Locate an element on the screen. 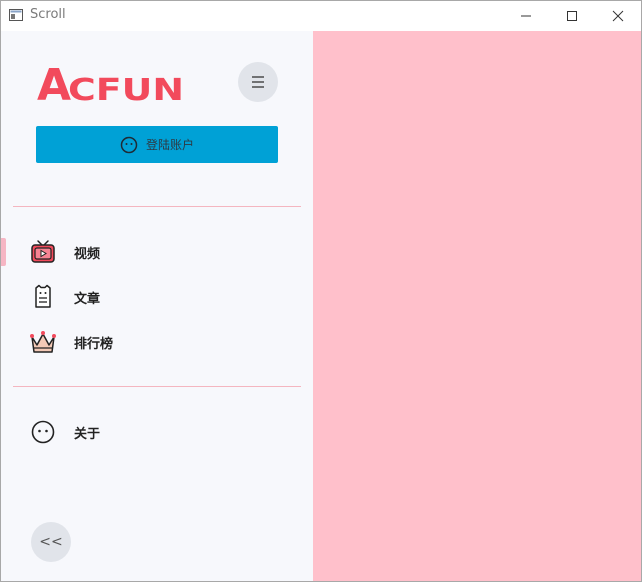 The height and width of the screenshot is (582, 642). collapse-sidebar-button: << is located at coordinates (51, 542).